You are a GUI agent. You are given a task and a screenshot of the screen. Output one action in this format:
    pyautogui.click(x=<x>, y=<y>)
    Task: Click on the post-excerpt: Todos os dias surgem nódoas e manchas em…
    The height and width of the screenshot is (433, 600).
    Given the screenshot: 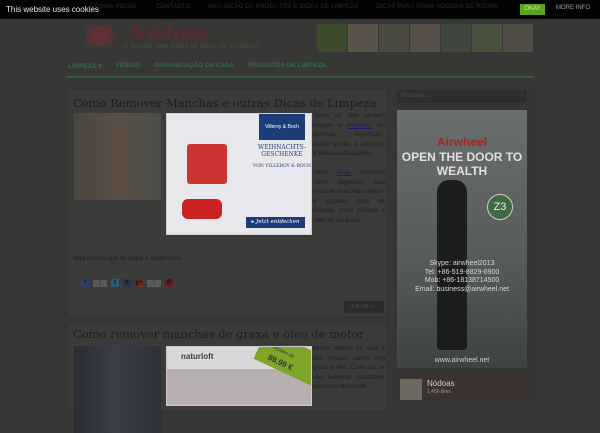 What is the action you would take?
    pyautogui.click(x=349, y=169)
    